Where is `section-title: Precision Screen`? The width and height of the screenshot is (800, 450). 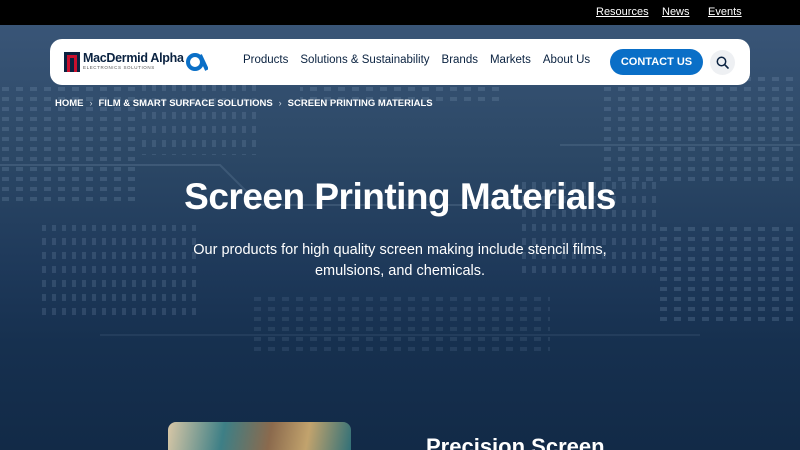
section-title: Precision Screen is located at coordinates (515, 442).